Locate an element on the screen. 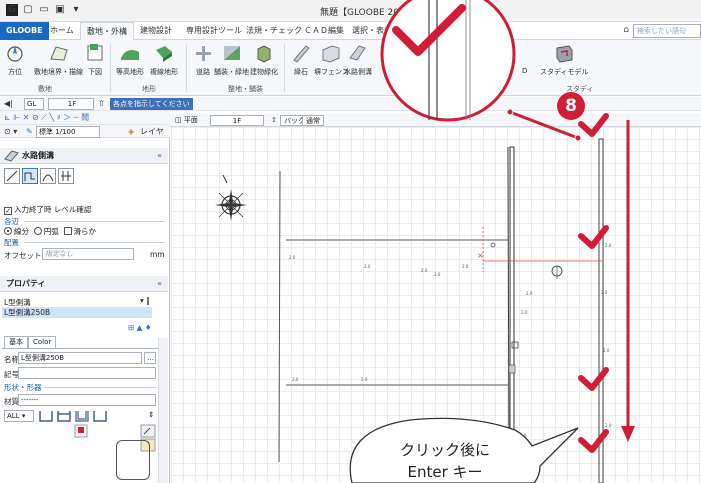 The height and width of the screenshot is (483, 701). building-greening-button: 建物緑化 is located at coordinates (264, 59).